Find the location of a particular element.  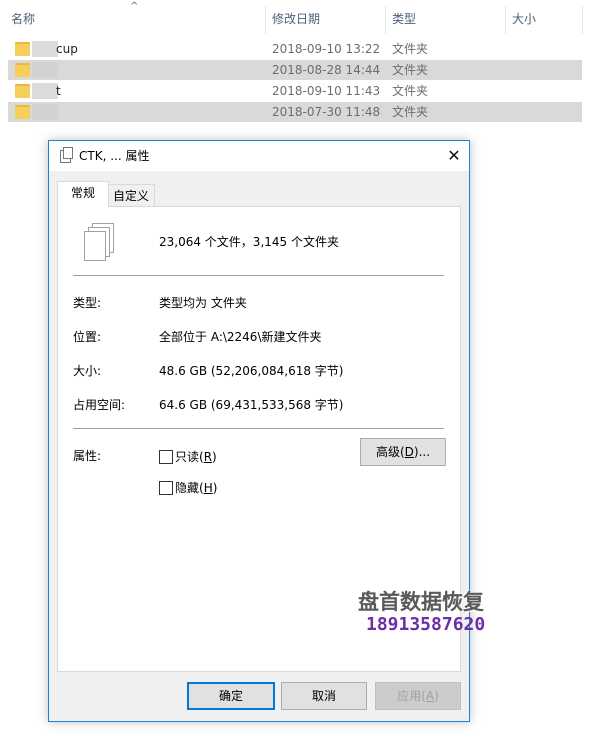

location-value: 全部位于 A:\2246\新建文件夹 is located at coordinates (240, 337).